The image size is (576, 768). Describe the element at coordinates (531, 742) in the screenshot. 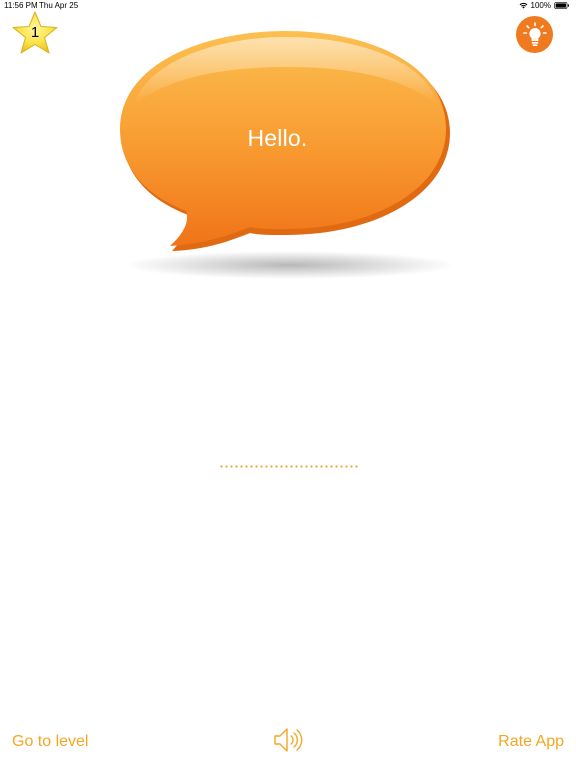

I see `rate-app-button: Rate App` at that location.